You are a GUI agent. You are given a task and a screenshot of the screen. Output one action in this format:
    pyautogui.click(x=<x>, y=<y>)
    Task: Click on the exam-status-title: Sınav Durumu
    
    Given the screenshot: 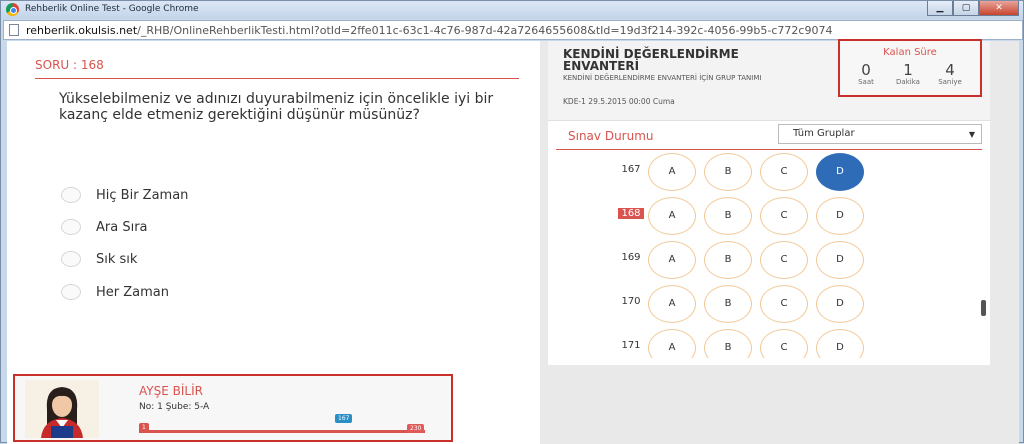 What is the action you would take?
    pyautogui.click(x=611, y=136)
    